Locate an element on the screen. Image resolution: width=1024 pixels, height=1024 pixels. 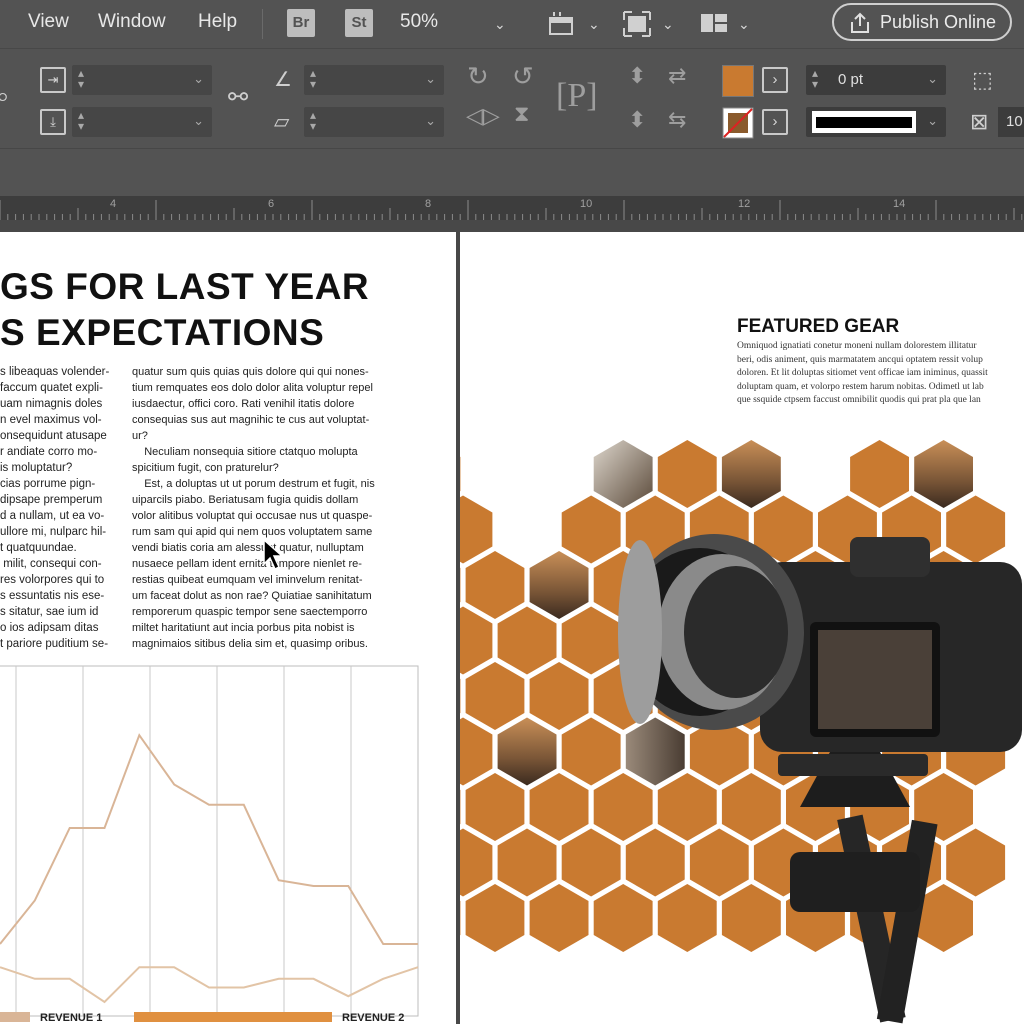
ruler-ticks is located at coordinates (511, 210).